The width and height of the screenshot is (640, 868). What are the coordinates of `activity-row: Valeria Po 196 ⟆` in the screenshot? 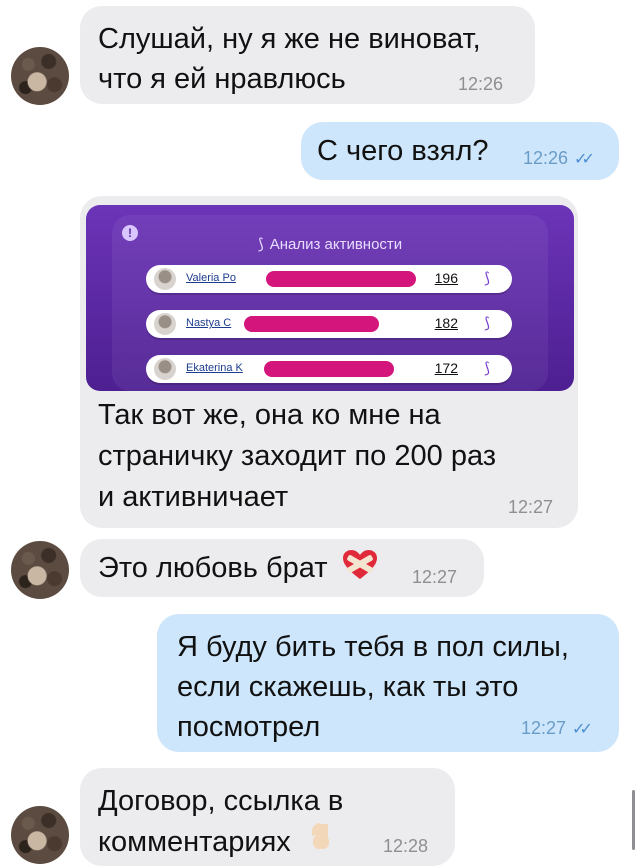 It's located at (329, 279).